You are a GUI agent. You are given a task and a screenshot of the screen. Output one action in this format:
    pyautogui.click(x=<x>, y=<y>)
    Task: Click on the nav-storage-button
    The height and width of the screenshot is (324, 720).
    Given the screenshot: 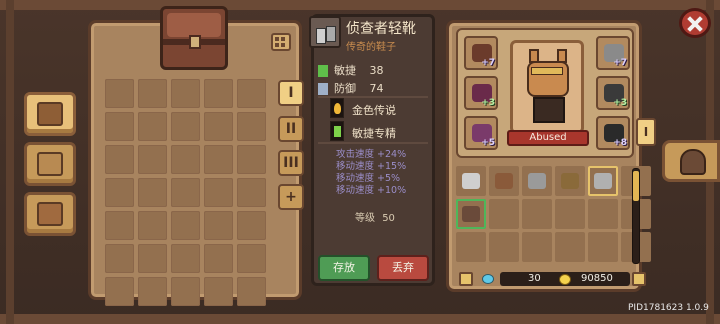 What is the action you would take?
    pyautogui.click(x=50, y=114)
    